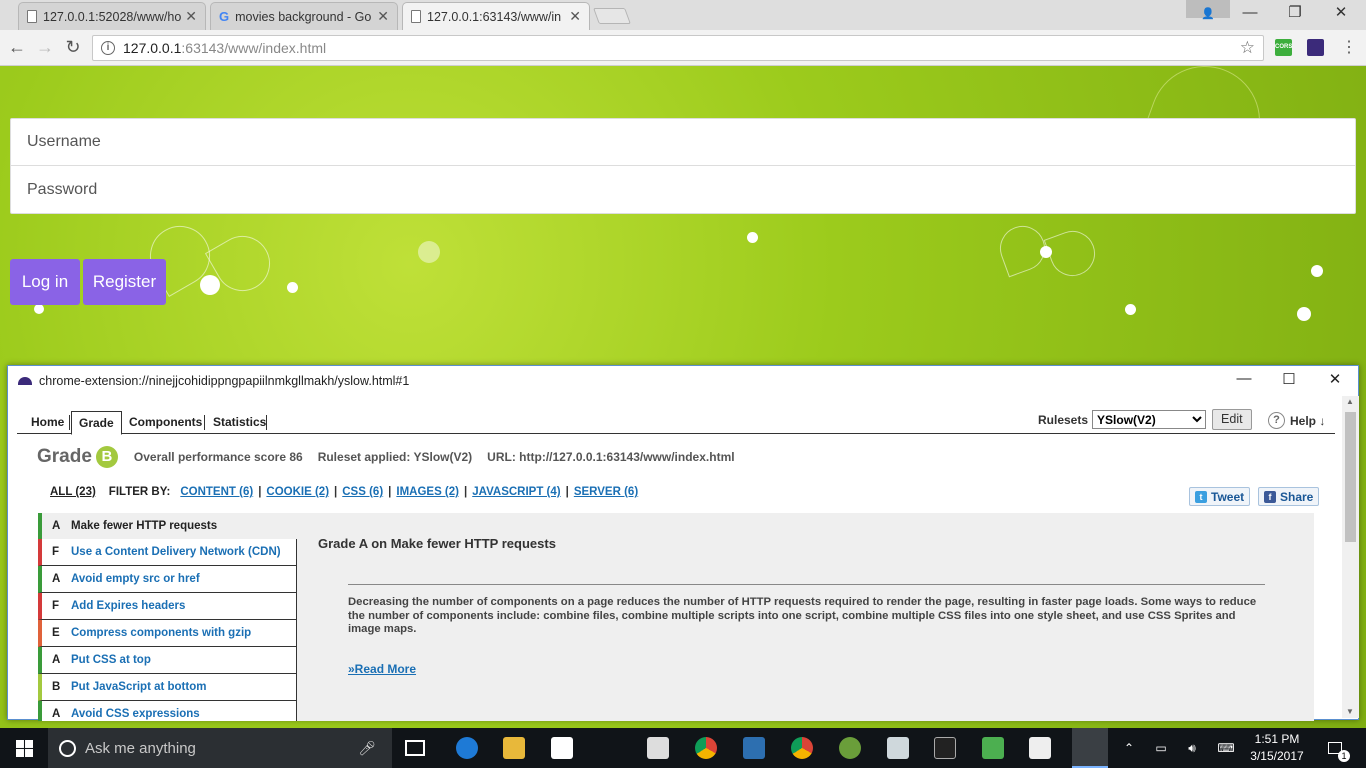 The image size is (1366, 768). I want to click on windows-start-icon, so click(24, 748).